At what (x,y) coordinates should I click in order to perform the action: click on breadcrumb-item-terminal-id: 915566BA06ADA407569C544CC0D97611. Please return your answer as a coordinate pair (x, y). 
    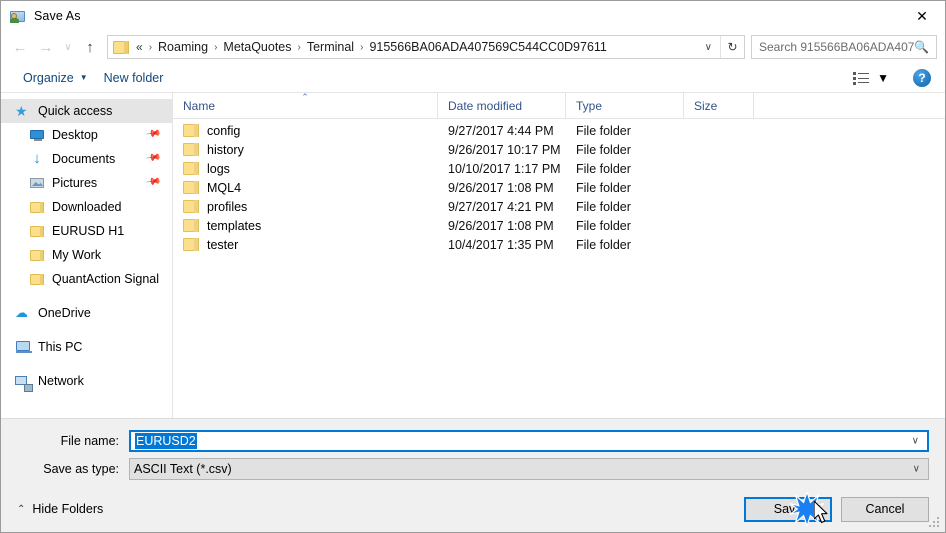
    Looking at the image, I should click on (487, 47).